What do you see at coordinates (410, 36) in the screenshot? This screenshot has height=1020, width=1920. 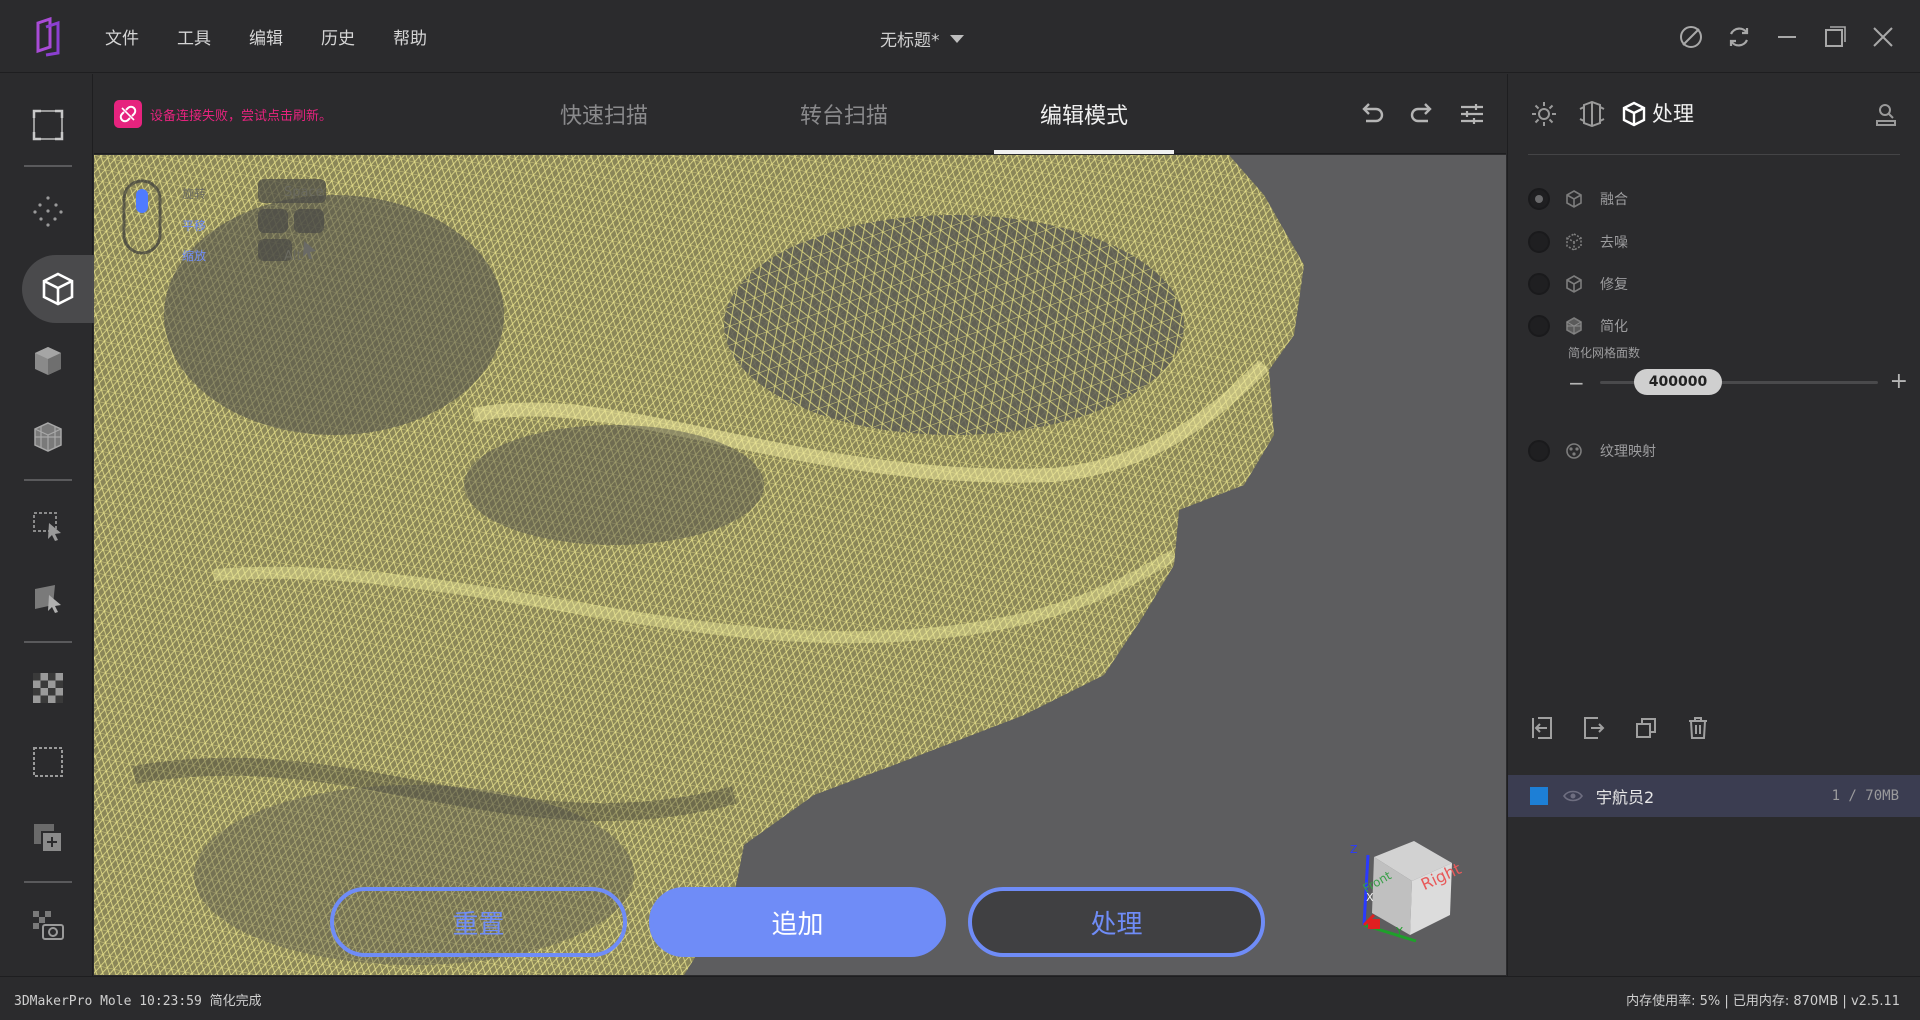 I see `menu-help: 帮助` at bounding box center [410, 36].